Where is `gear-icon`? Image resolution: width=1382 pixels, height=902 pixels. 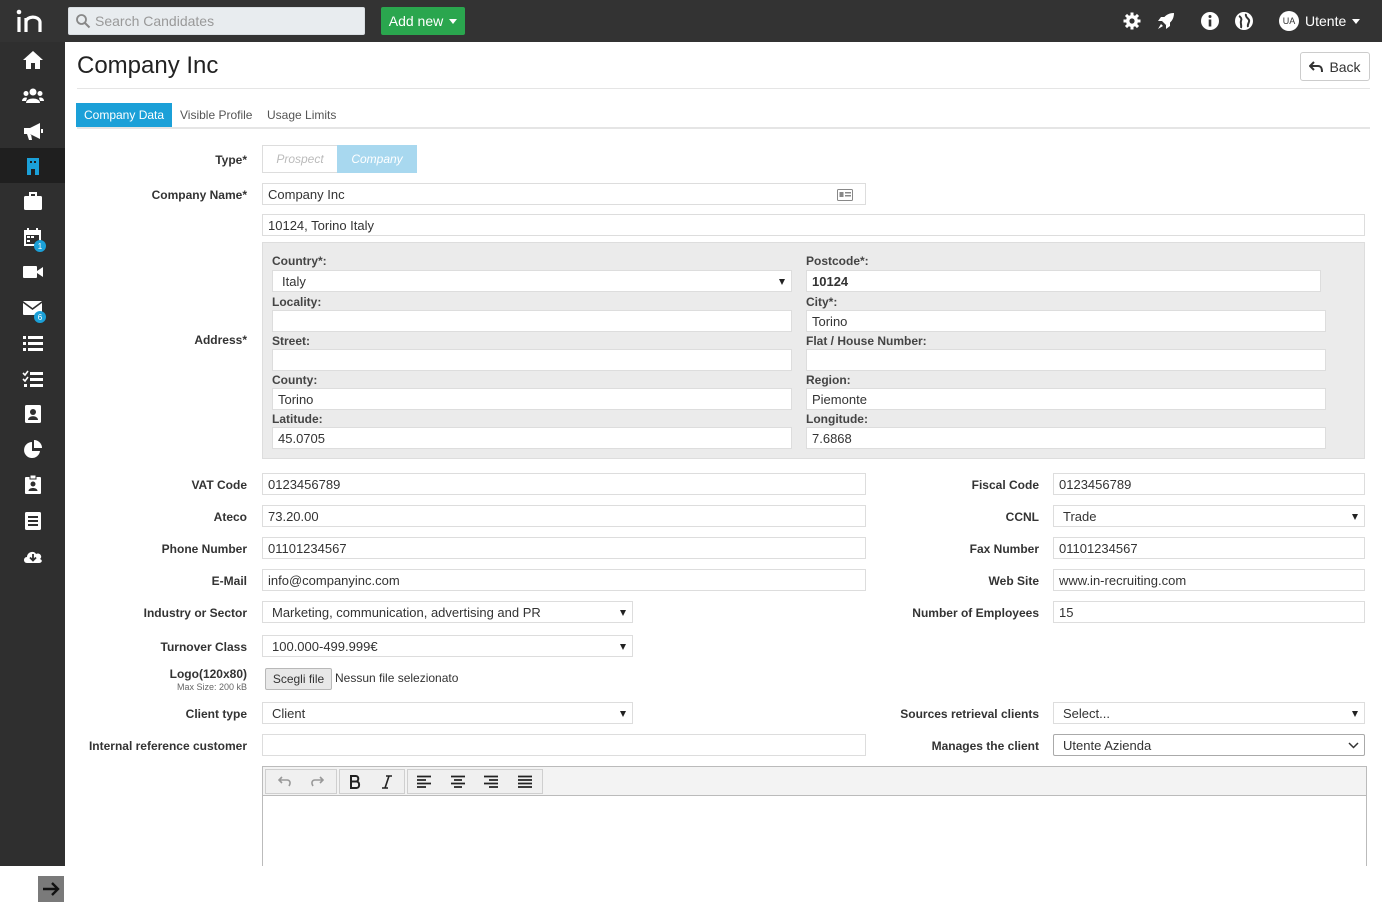
gear-icon is located at coordinates (1132, 21).